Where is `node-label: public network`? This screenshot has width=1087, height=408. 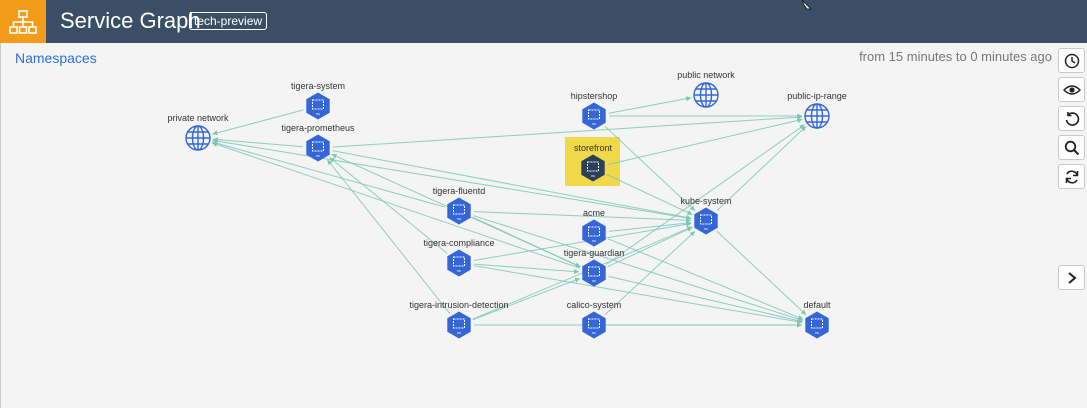
node-label: public network is located at coordinates (706, 75).